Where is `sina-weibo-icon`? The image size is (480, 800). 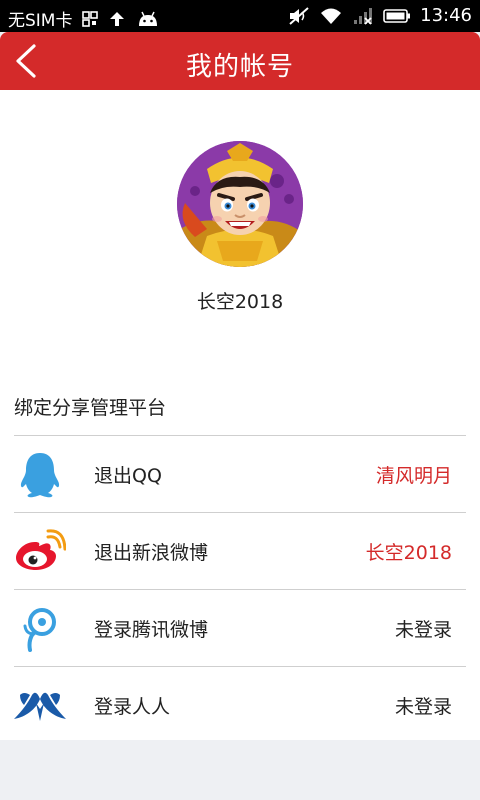
sina-weibo-icon is located at coordinates (40, 551).